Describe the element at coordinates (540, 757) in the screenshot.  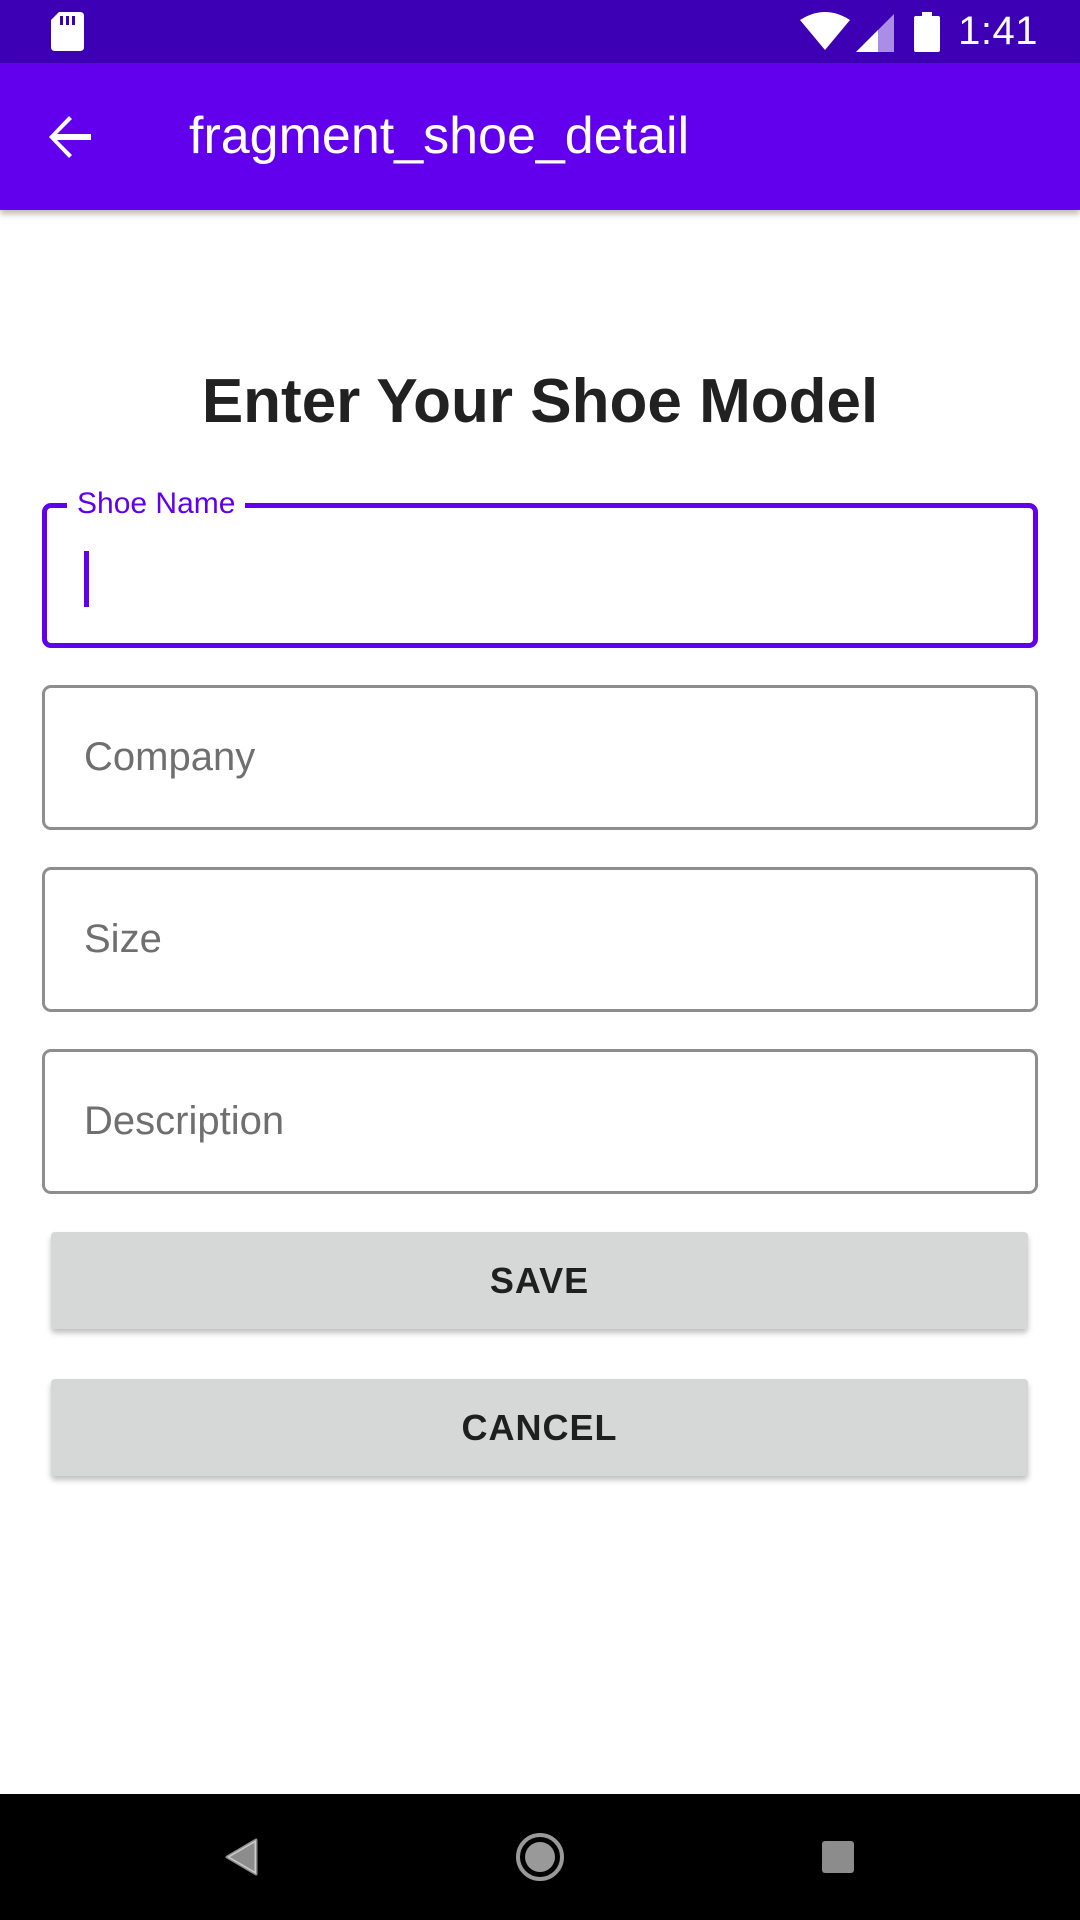
I see `company-field: Company` at that location.